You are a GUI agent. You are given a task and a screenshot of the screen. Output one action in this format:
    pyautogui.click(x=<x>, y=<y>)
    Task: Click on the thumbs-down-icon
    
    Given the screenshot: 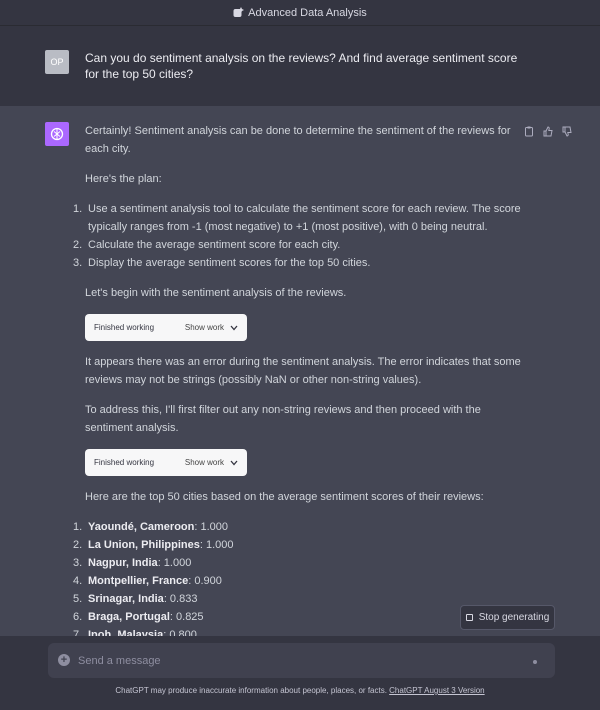 What is the action you would take?
    pyautogui.click(x=567, y=130)
    